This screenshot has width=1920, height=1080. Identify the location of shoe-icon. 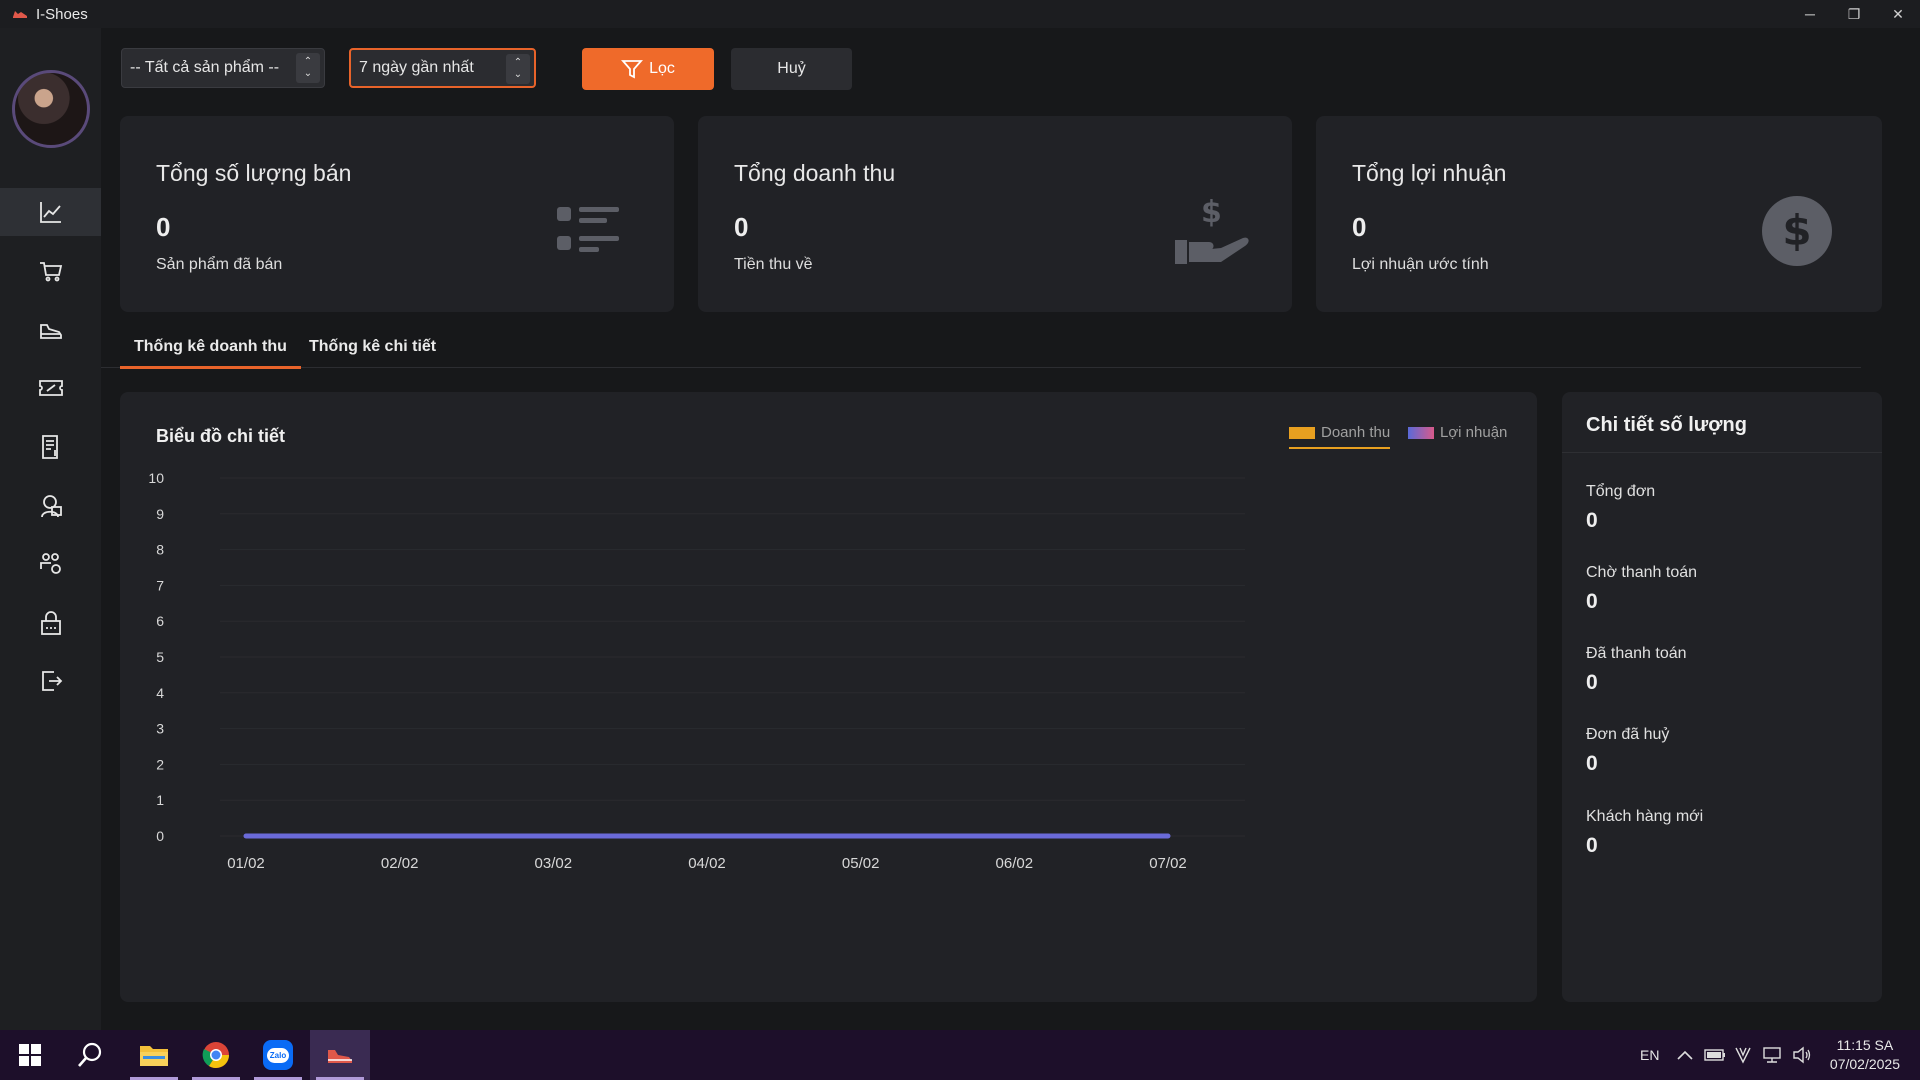
(50, 331).